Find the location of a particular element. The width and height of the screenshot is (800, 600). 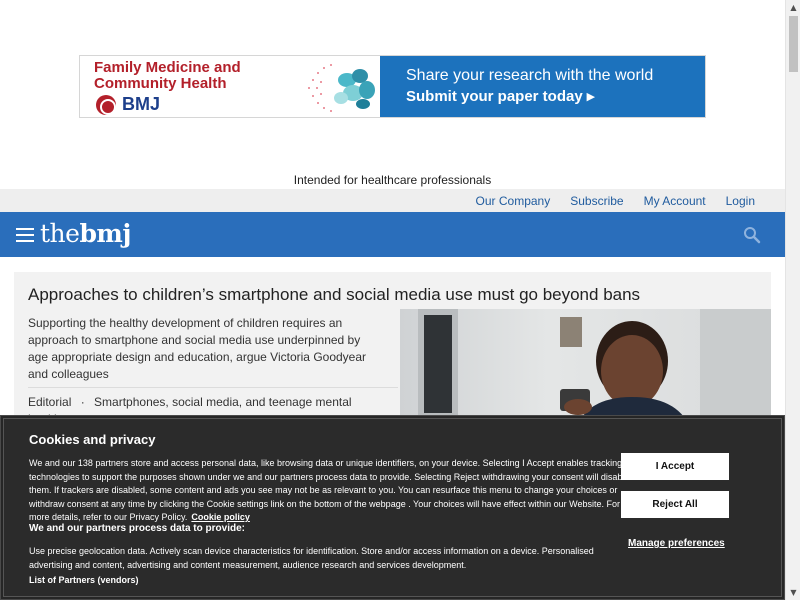

child-with-phone-illustration is located at coordinates (594, 370).